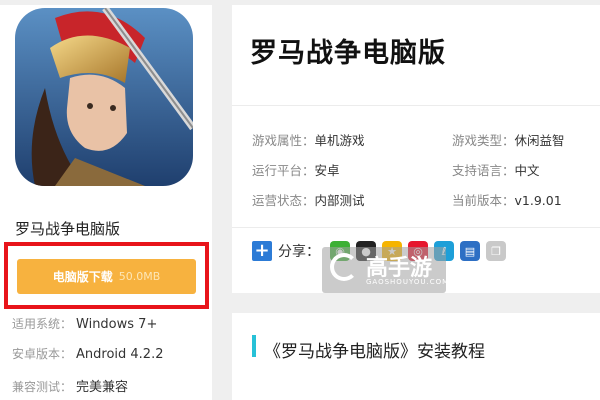 Image resolution: width=600 pixels, height=400 pixels. Describe the element at coordinates (117, 324) in the screenshot. I see `meta-value: Windows 7+` at that location.